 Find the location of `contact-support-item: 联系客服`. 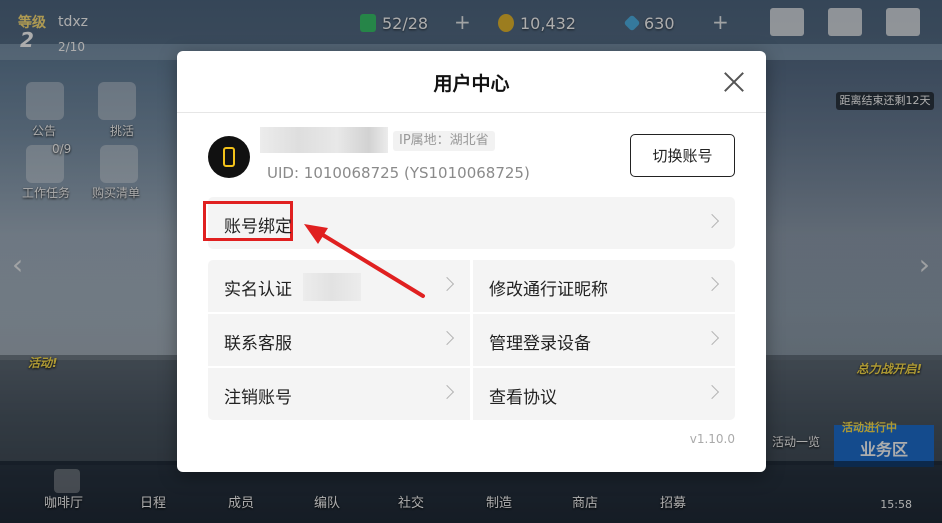

contact-support-item: 联系客服 is located at coordinates (339, 340).